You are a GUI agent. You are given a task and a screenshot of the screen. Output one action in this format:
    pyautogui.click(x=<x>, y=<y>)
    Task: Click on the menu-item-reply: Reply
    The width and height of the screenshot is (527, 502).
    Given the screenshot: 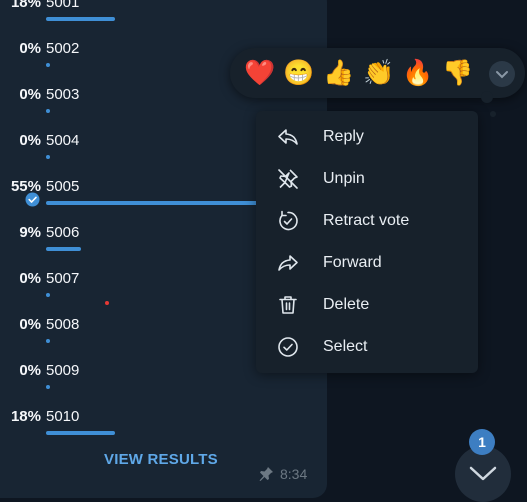 What is the action you would take?
    pyautogui.click(x=367, y=137)
    